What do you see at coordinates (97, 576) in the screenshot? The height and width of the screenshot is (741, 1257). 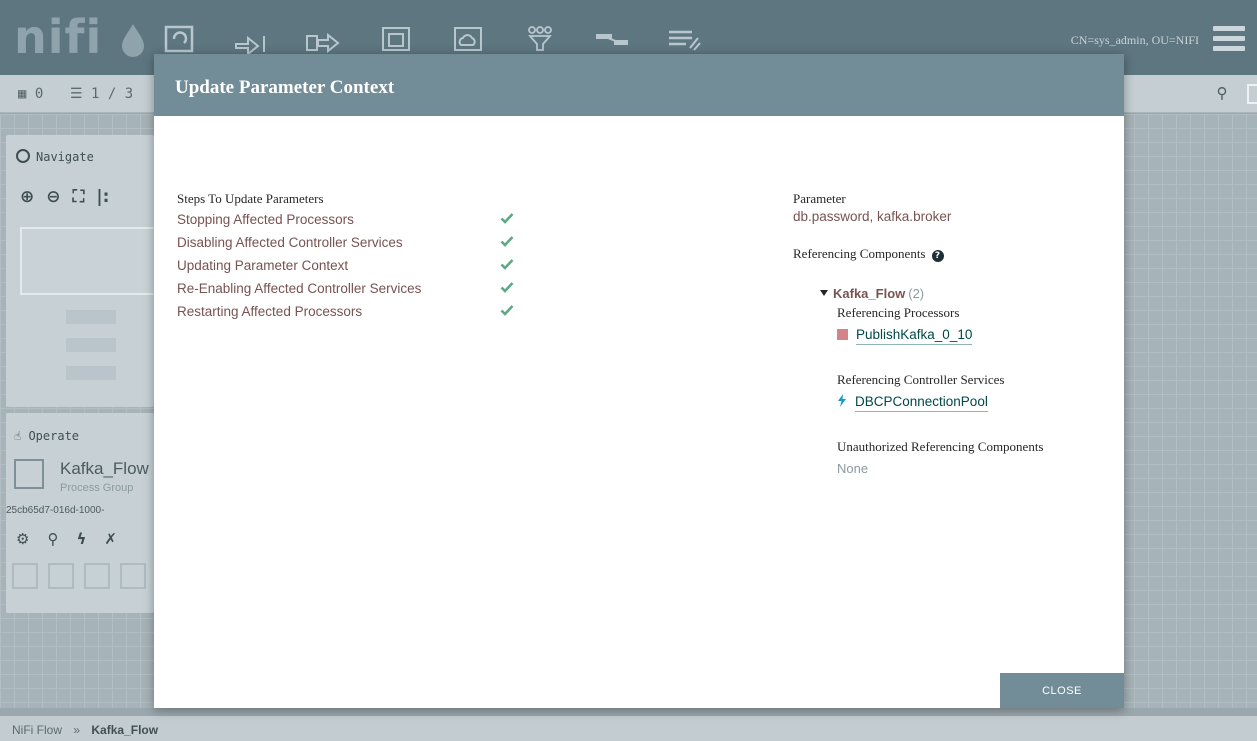 I see `group-icon` at bounding box center [97, 576].